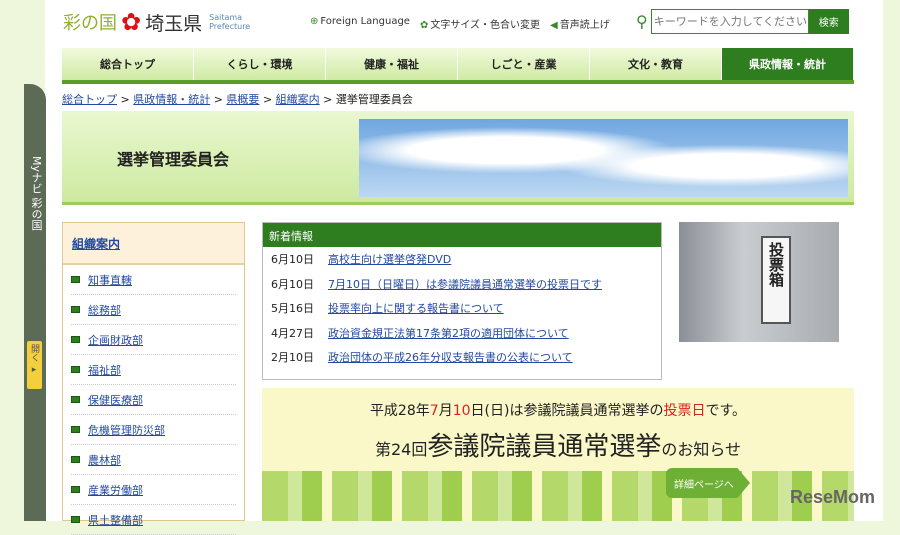 This screenshot has width=900, height=535. Describe the element at coordinates (128, 64) in the screenshot. I see `nav-top: 総合トップ` at that location.